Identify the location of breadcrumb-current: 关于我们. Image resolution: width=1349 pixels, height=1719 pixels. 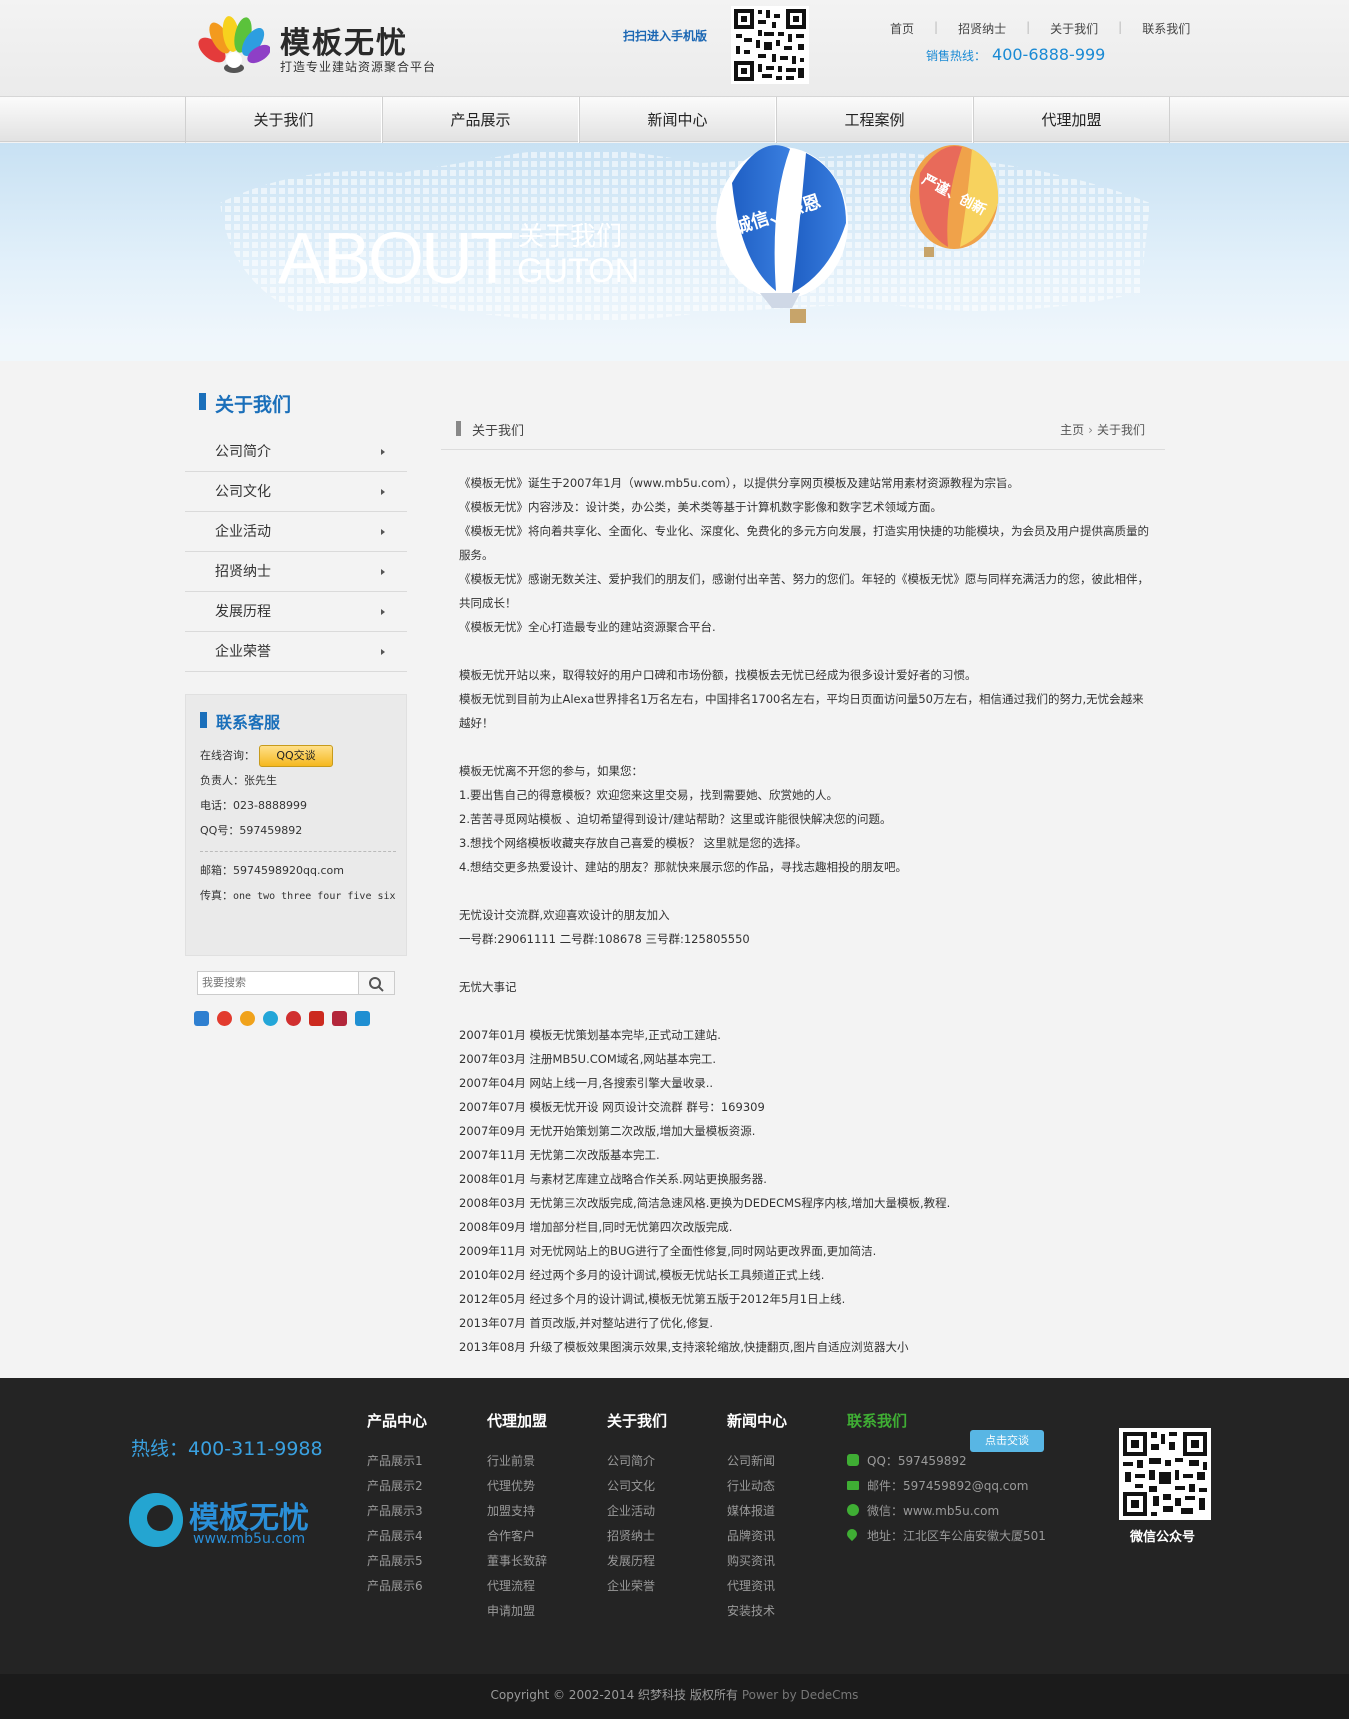
(1121, 430).